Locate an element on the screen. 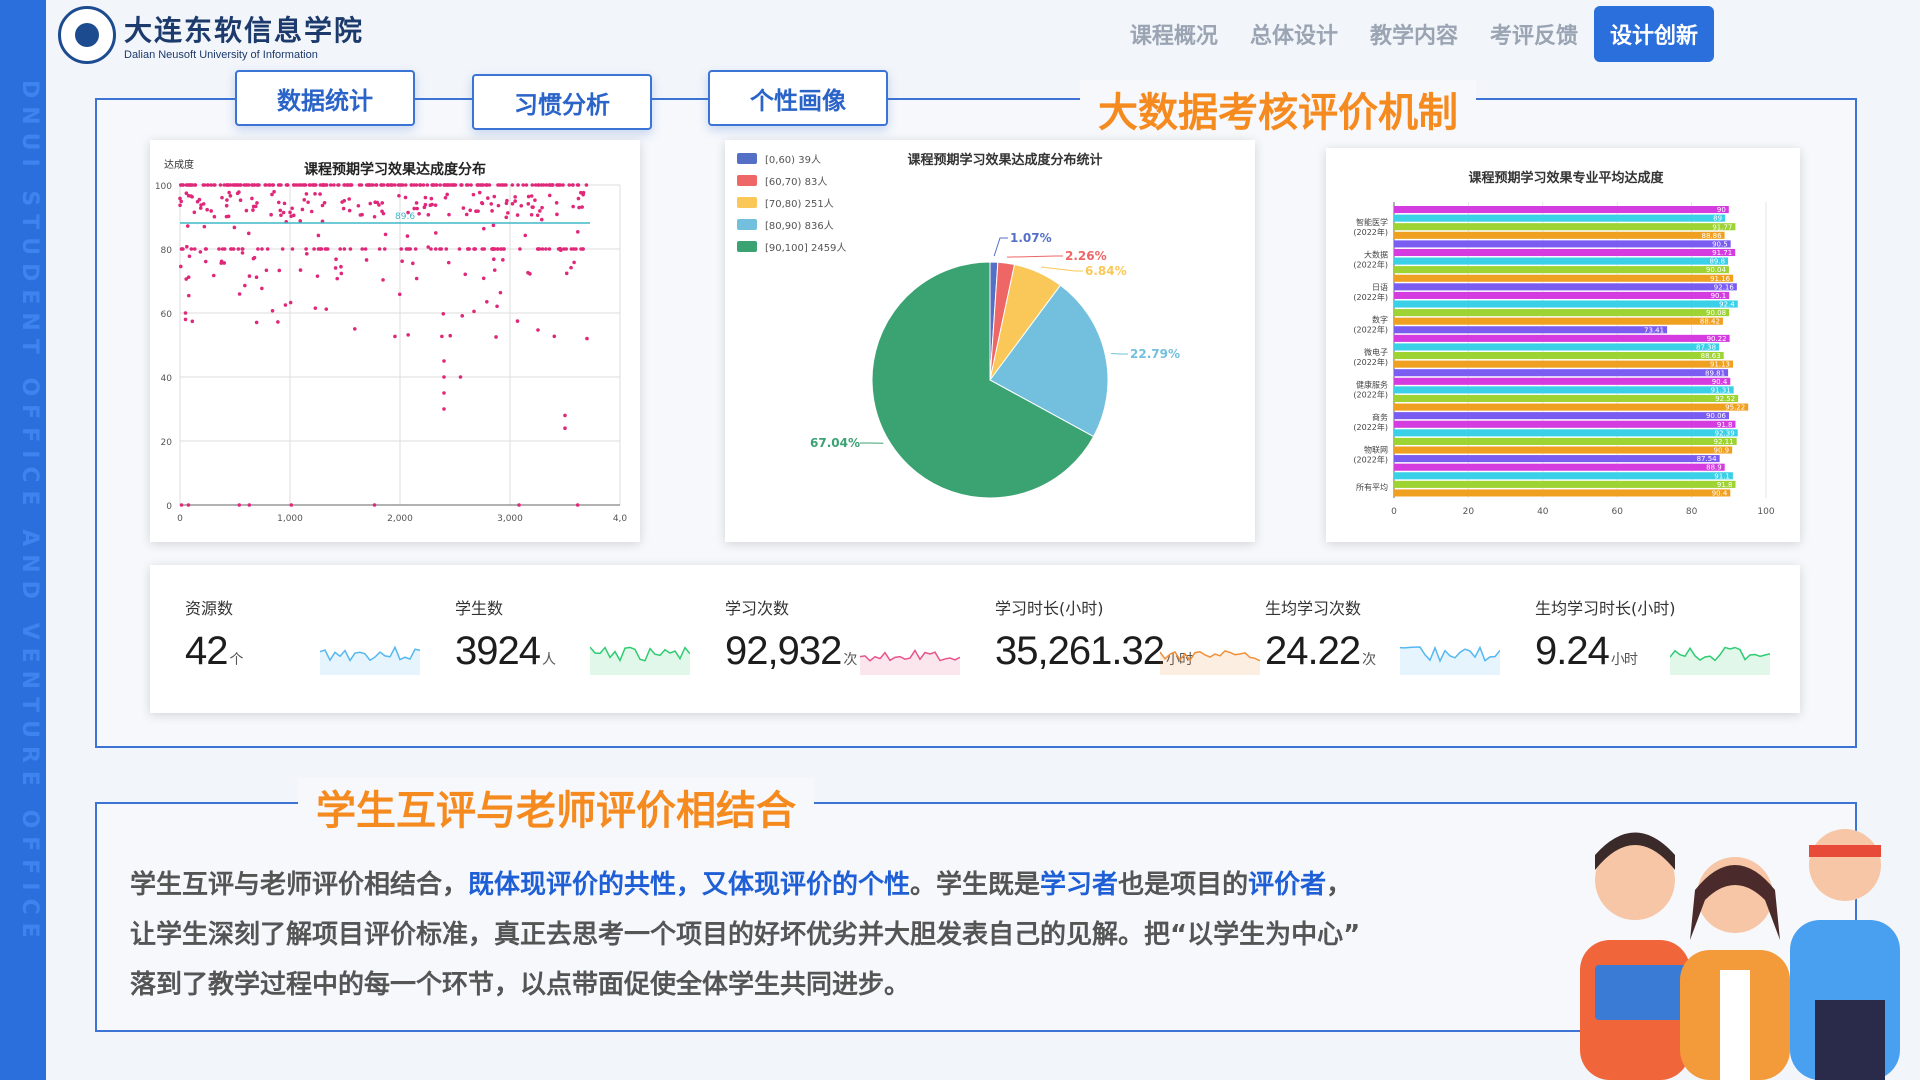  bar-value-label: 92.52 is located at coordinates (1725, 399).